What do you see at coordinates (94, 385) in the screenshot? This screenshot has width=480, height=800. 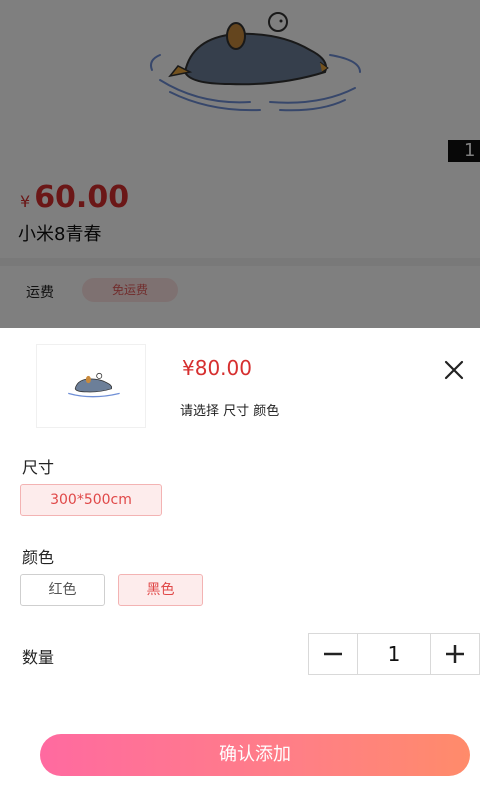 I see `seal-thumbnail-icon` at bounding box center [94, 385].